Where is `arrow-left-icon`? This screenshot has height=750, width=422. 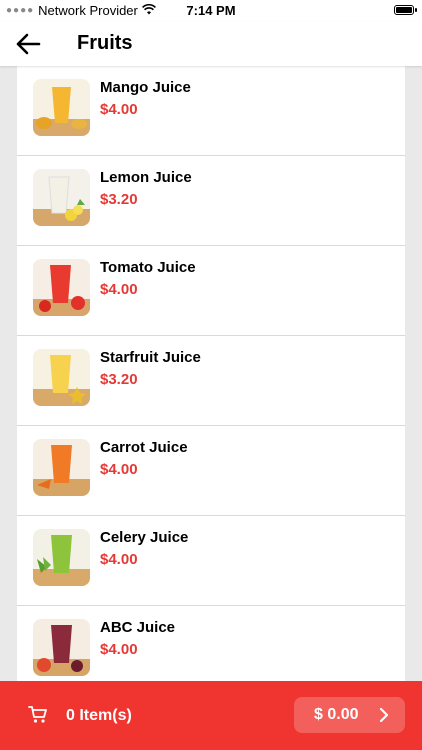
arrow-left-icon is located at coordinates (28, 44).